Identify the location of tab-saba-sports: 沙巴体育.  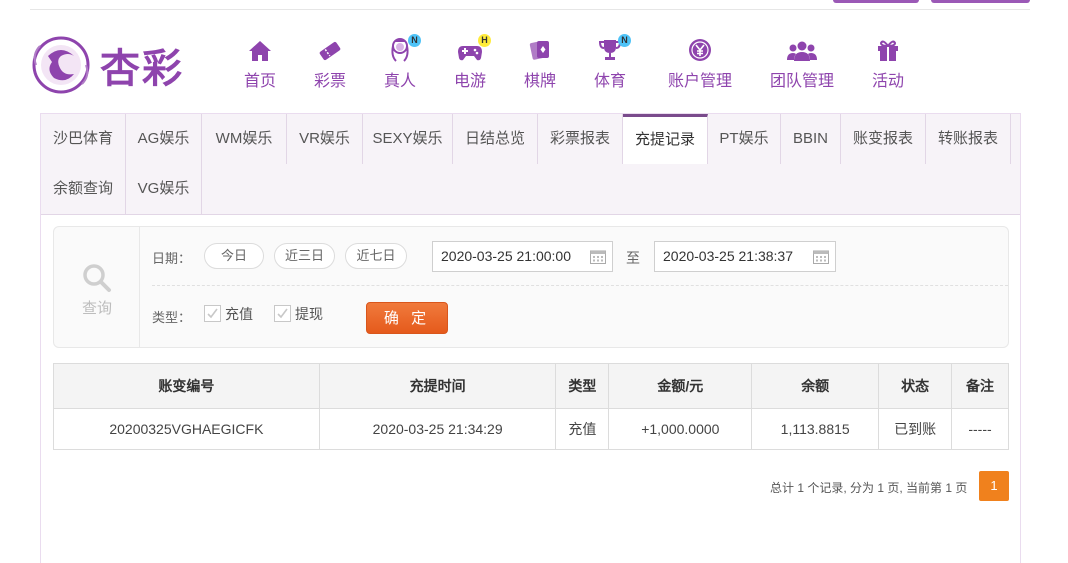
(83, 139).